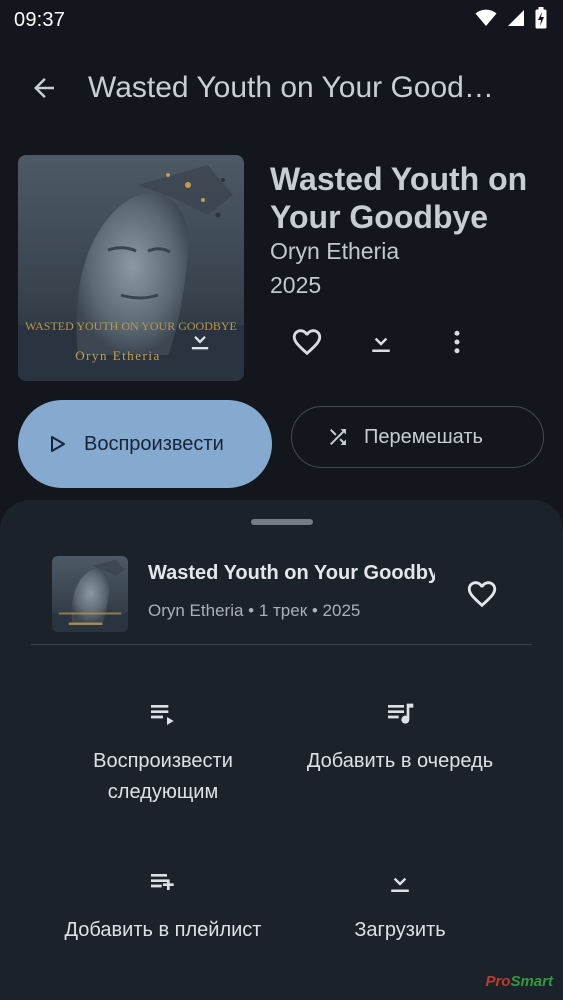 The width and height of the screenshot is (563, 1000). Describe the element at coordinates (282, 522) in the screenshot. I see `drag-handle` at that location.